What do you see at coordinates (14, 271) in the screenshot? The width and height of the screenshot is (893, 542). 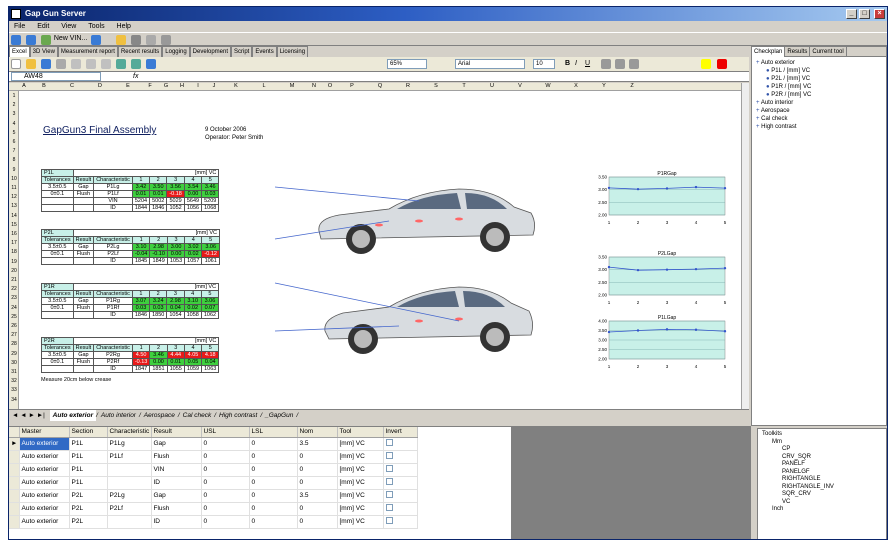 I see `row-header: 20` at bounding box center [14, 271].